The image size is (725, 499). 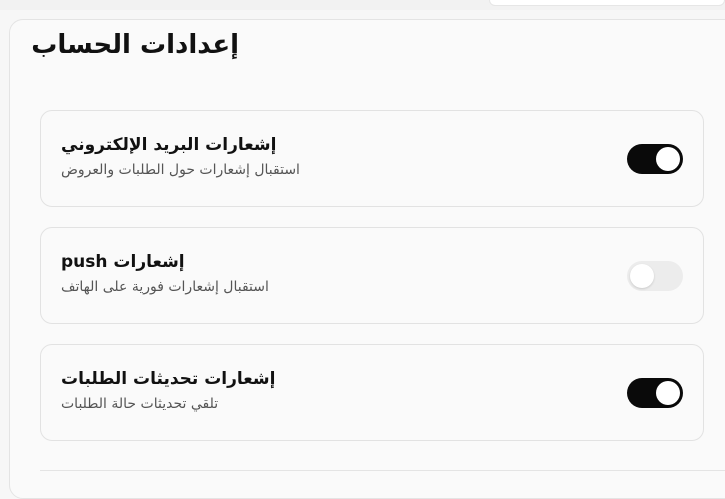 What do you see at coordinates (655, 276) in the screenshot?
I see `push-notifications-toggle` at bounding box center [655, 276].